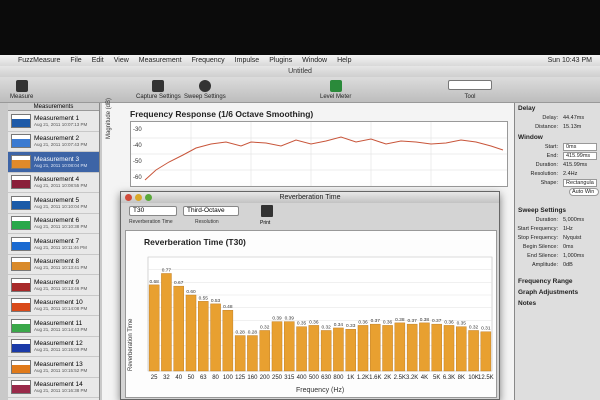  What do you see at coordinates (580, 156) in the screenshot?
I see `end-field: 415.99ms` at bounding box center [580, 156].